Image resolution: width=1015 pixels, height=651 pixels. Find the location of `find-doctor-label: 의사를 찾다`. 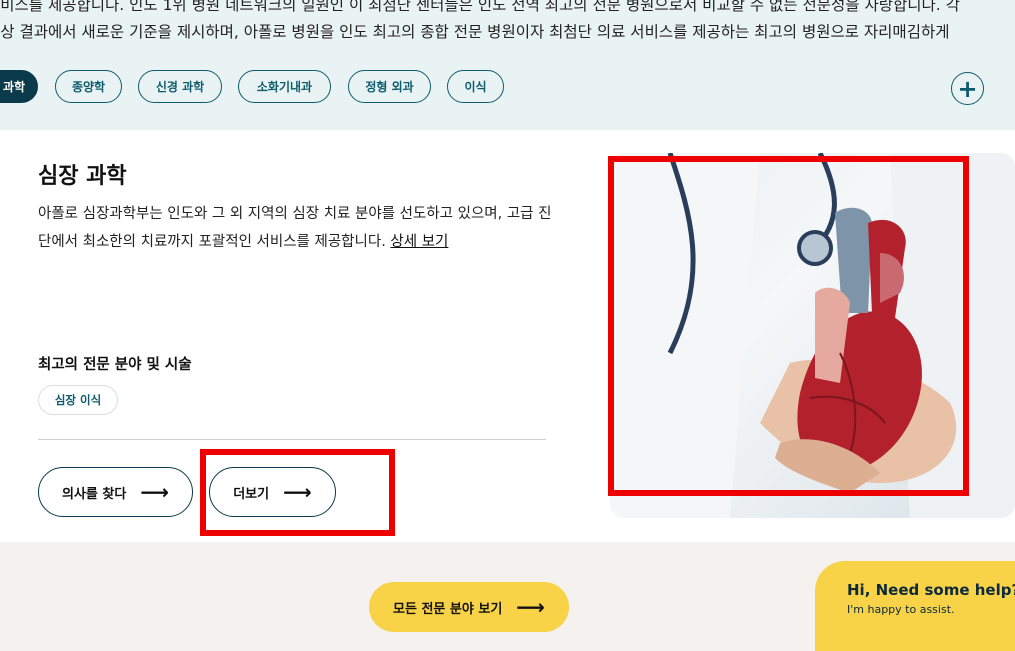

find-doctor-label: 의사를 찾다 is located at coordinates (94, 494).